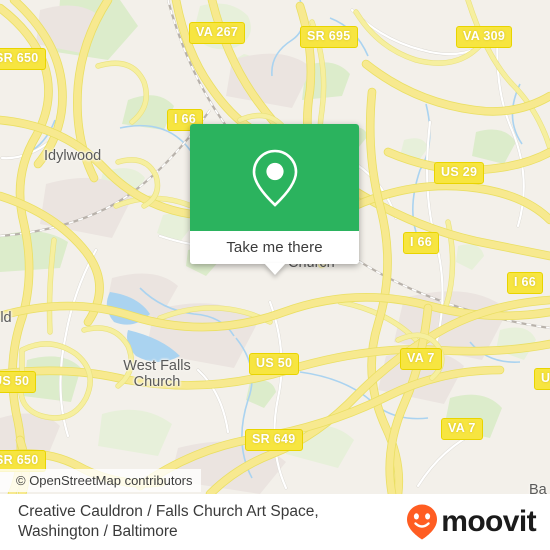 The width and height of the screenshot is (550, 550). Describe the element at coordinates (542, 379) in the screenshot. I see `road-shield-us-29-right-edge: US 29` at that location.